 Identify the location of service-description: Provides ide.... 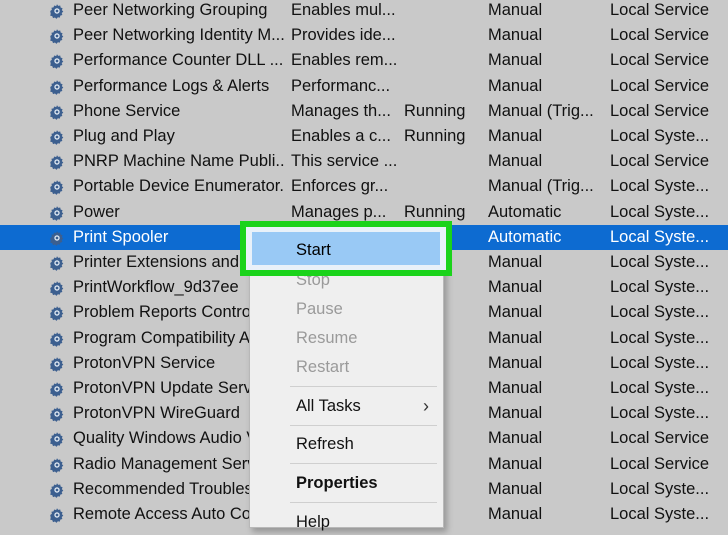
(343, 35).